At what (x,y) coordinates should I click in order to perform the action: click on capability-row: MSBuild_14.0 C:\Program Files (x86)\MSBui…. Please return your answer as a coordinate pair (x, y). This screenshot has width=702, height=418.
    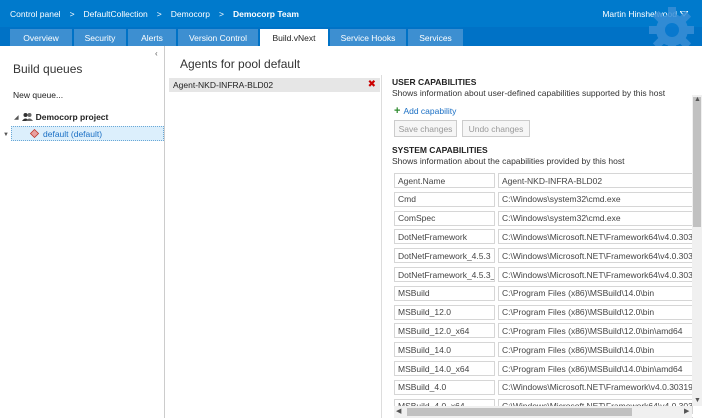
    Looking at the image, I should click on (543, 350).